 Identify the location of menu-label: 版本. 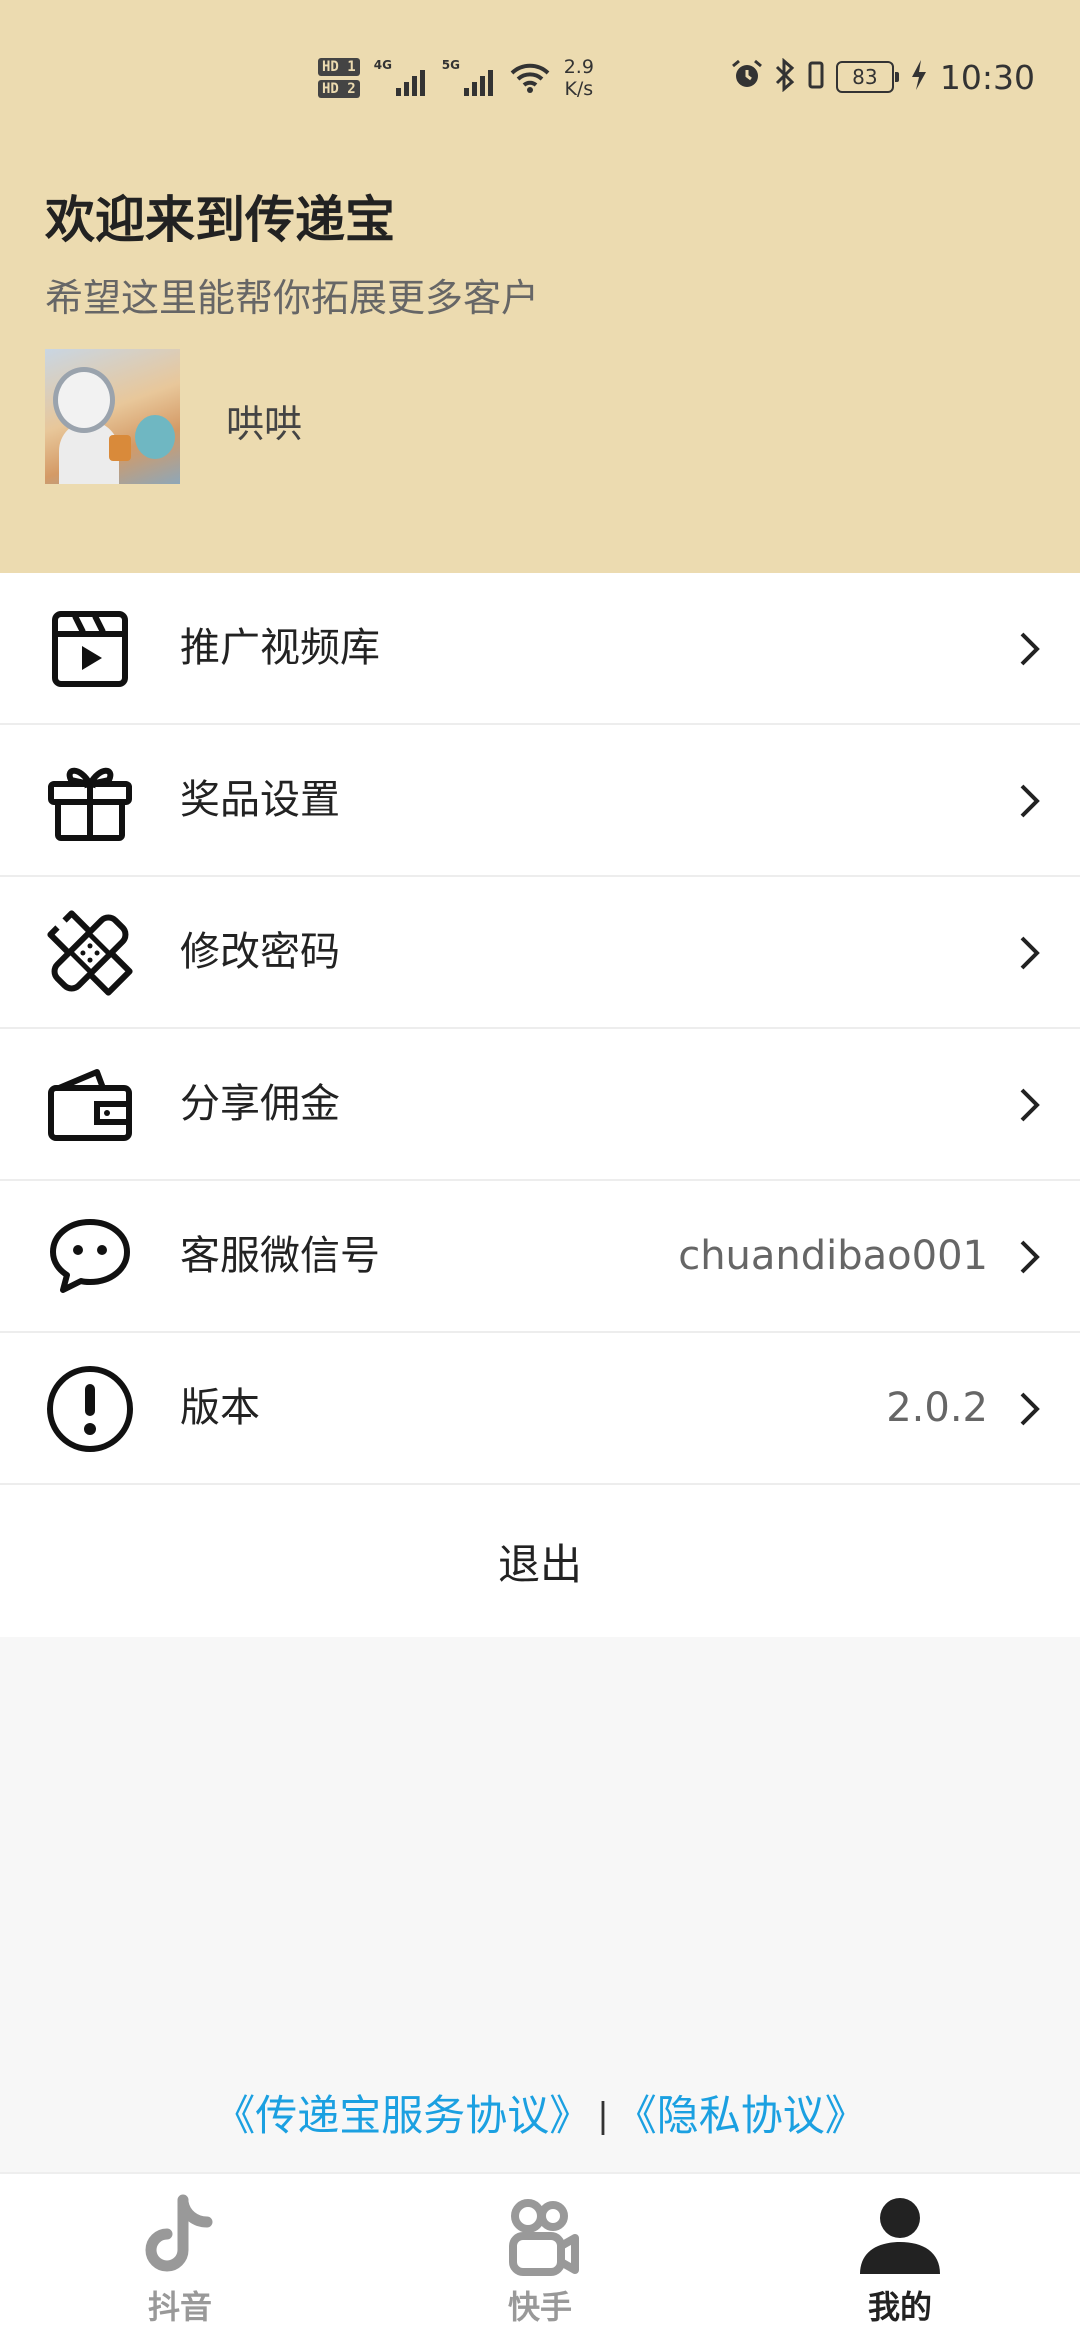
(220, 1408).